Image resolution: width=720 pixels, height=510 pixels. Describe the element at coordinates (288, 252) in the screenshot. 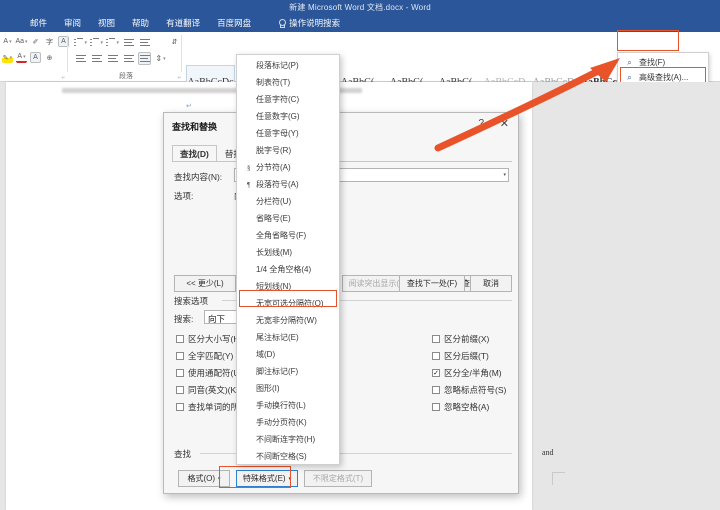

I see `special-menu-item-em-dash: 长划线(M)` at that location.